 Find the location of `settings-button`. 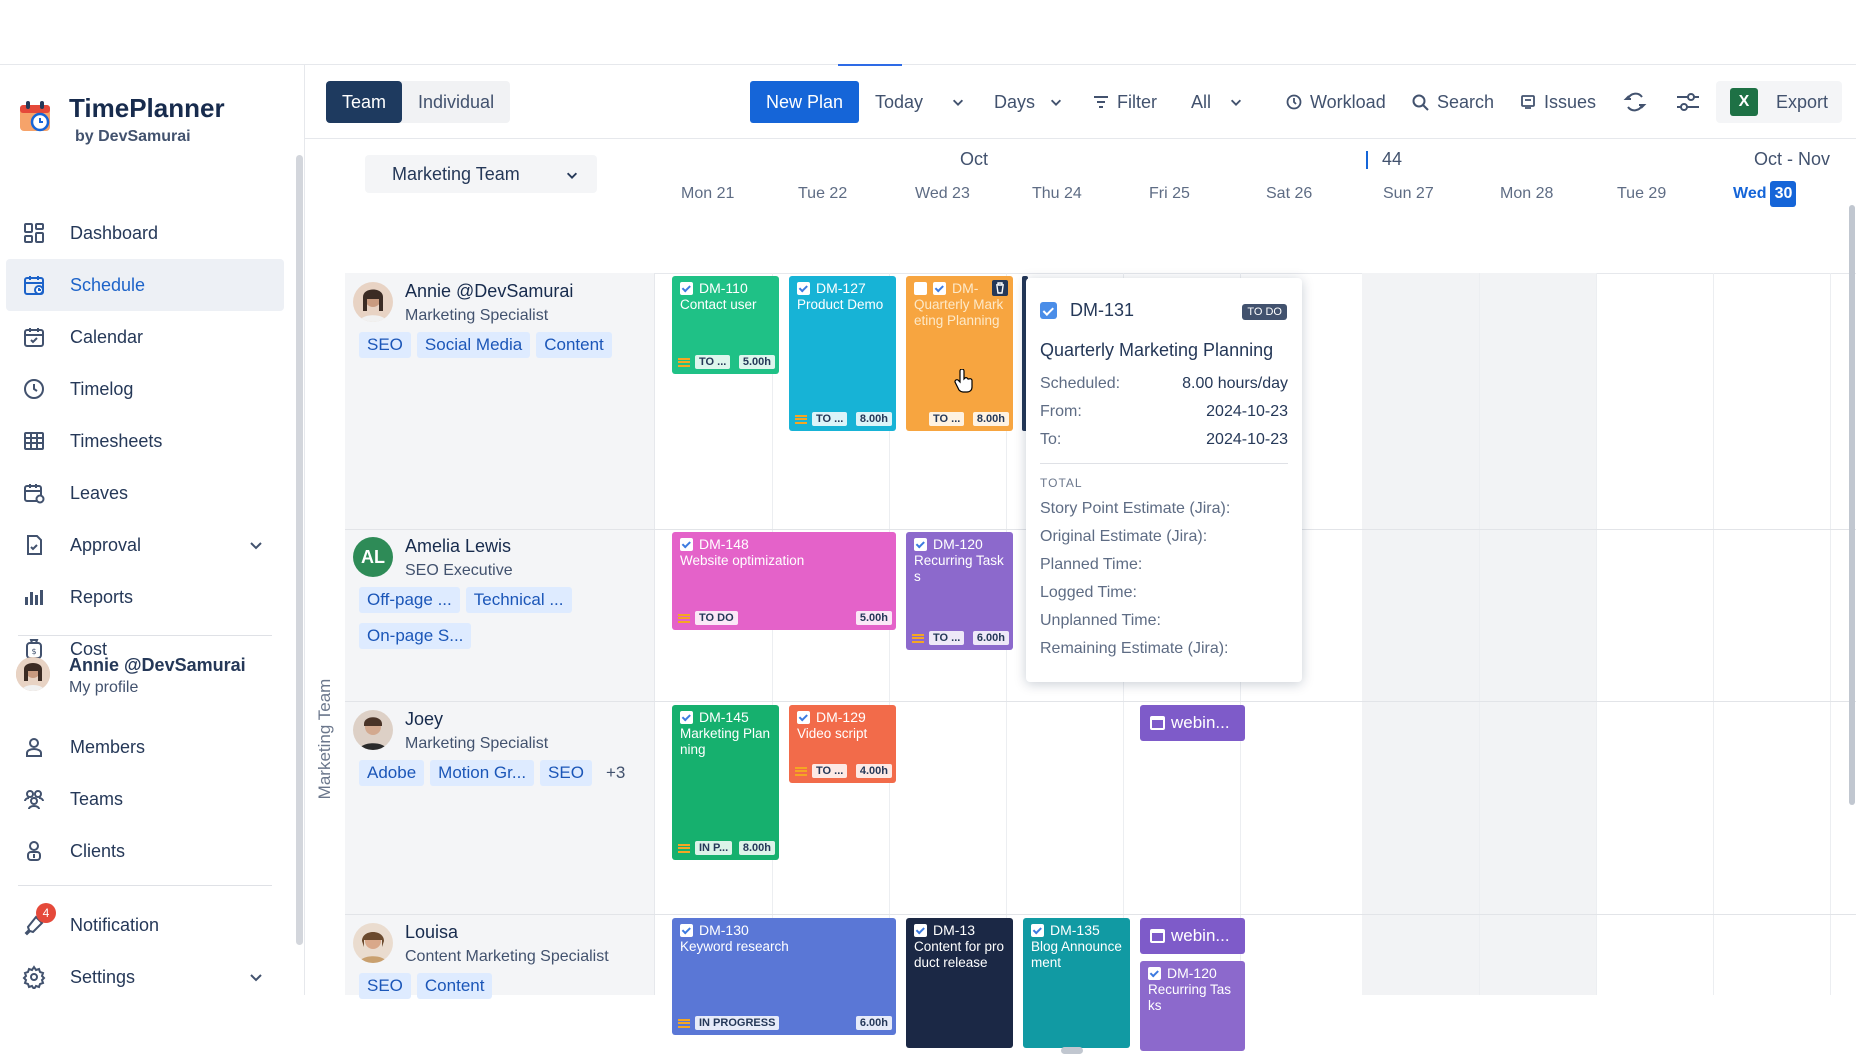

settings-button is located at coordinates (1688, 102).